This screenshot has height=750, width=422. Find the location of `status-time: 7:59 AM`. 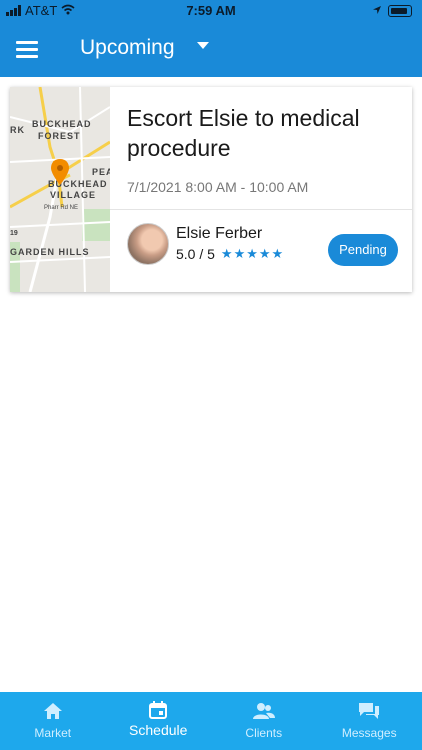

status-time: 7:59 AM is located at coordinates (211, 10).